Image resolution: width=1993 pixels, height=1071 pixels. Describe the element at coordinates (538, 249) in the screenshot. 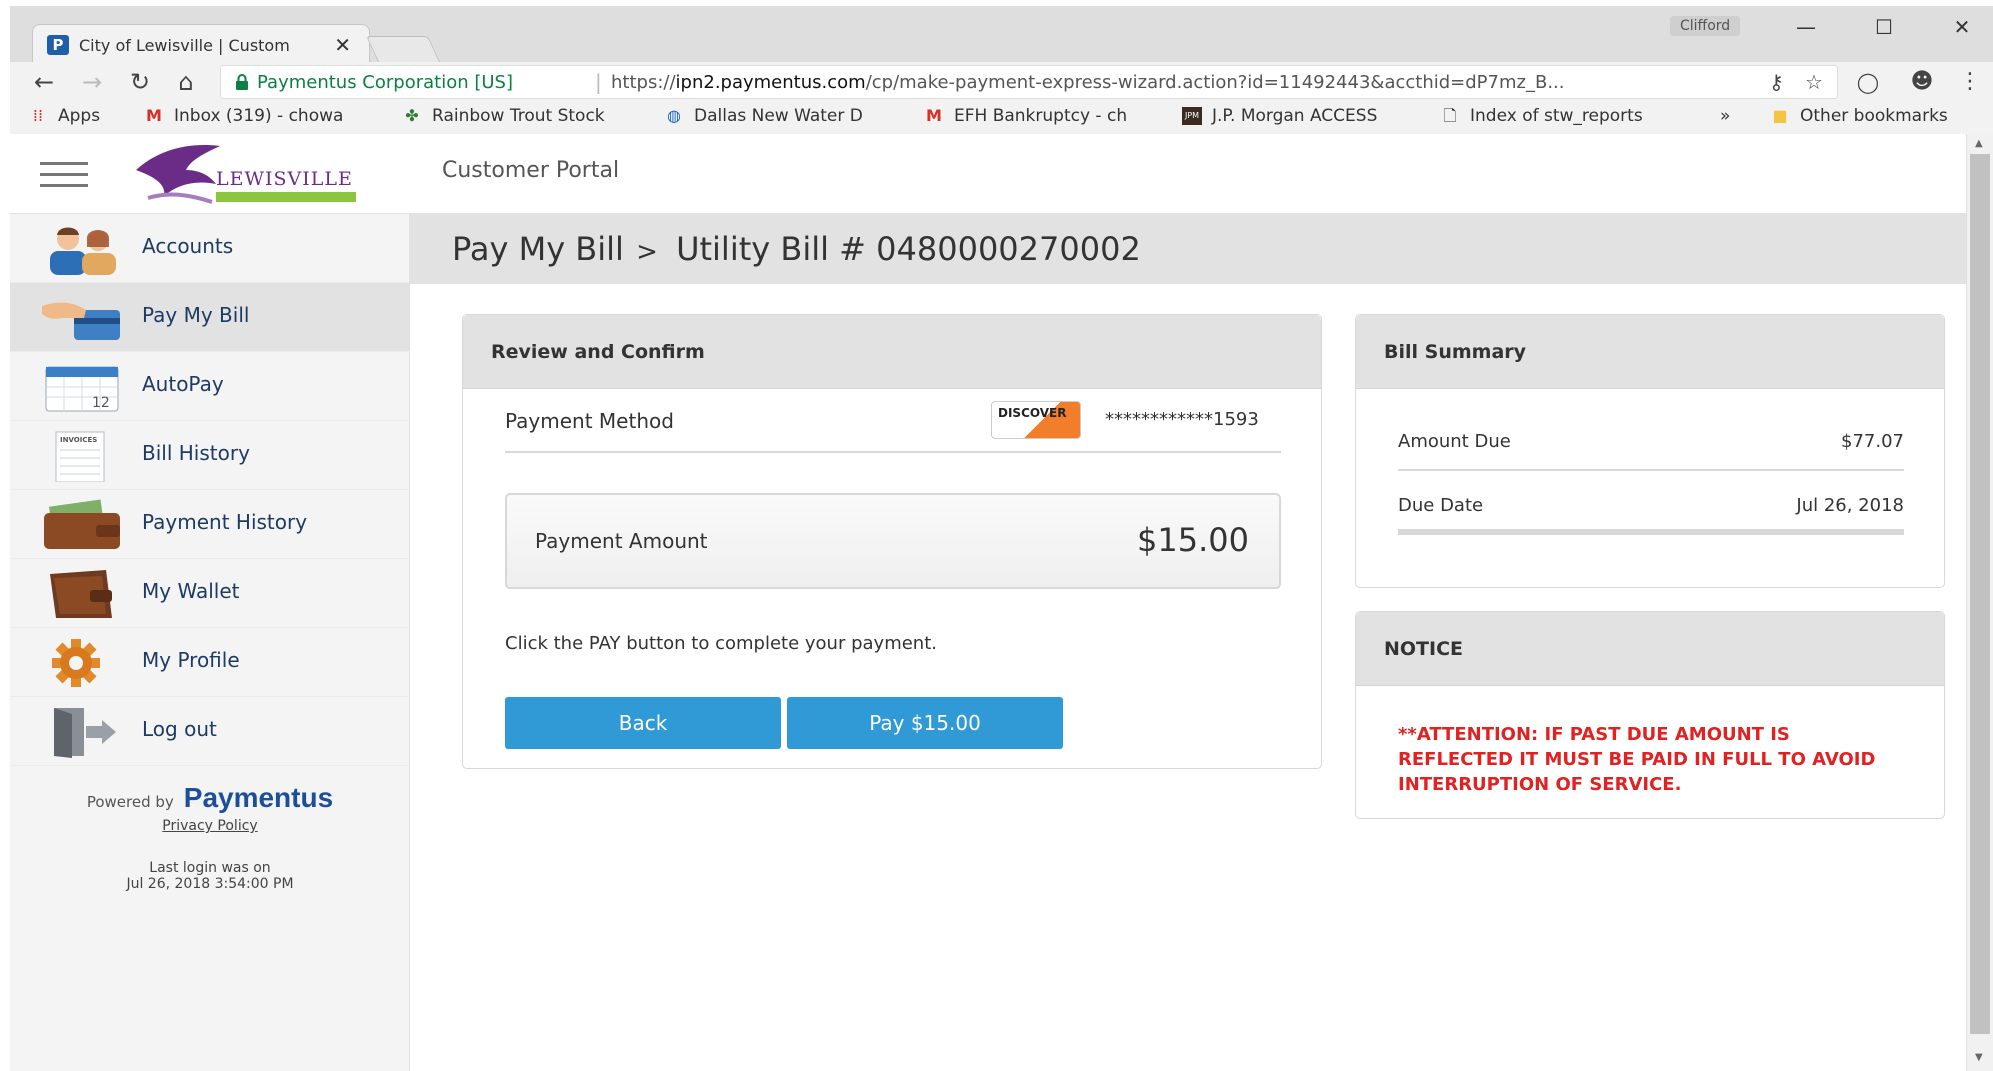

I see `breadcrumb-parent: Pay My Bill` at that location.